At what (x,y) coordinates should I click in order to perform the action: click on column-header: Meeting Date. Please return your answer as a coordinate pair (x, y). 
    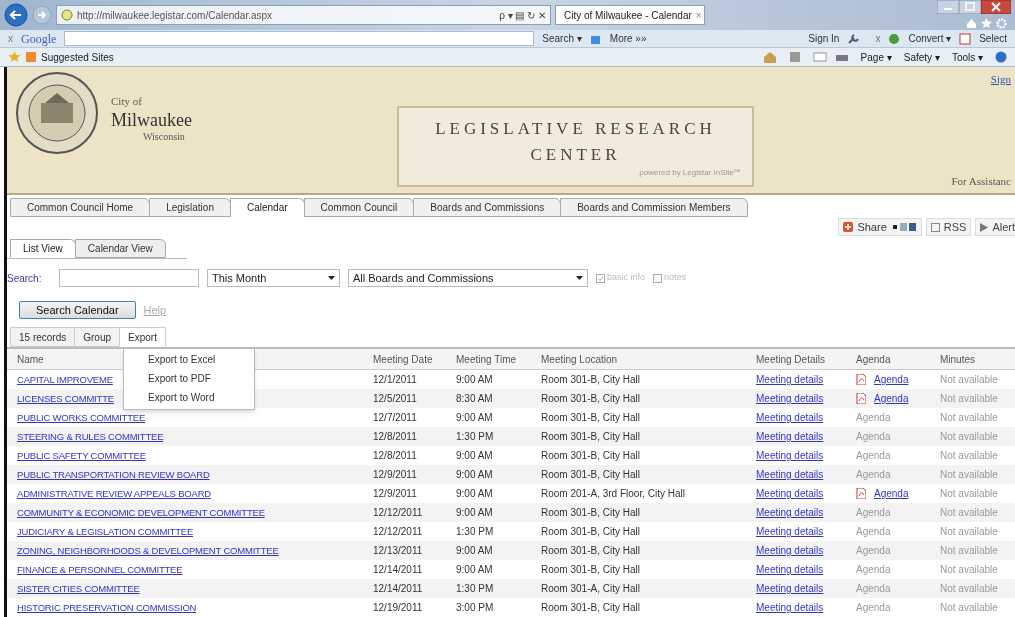
    Looking at the image, I should click on (403, 359).